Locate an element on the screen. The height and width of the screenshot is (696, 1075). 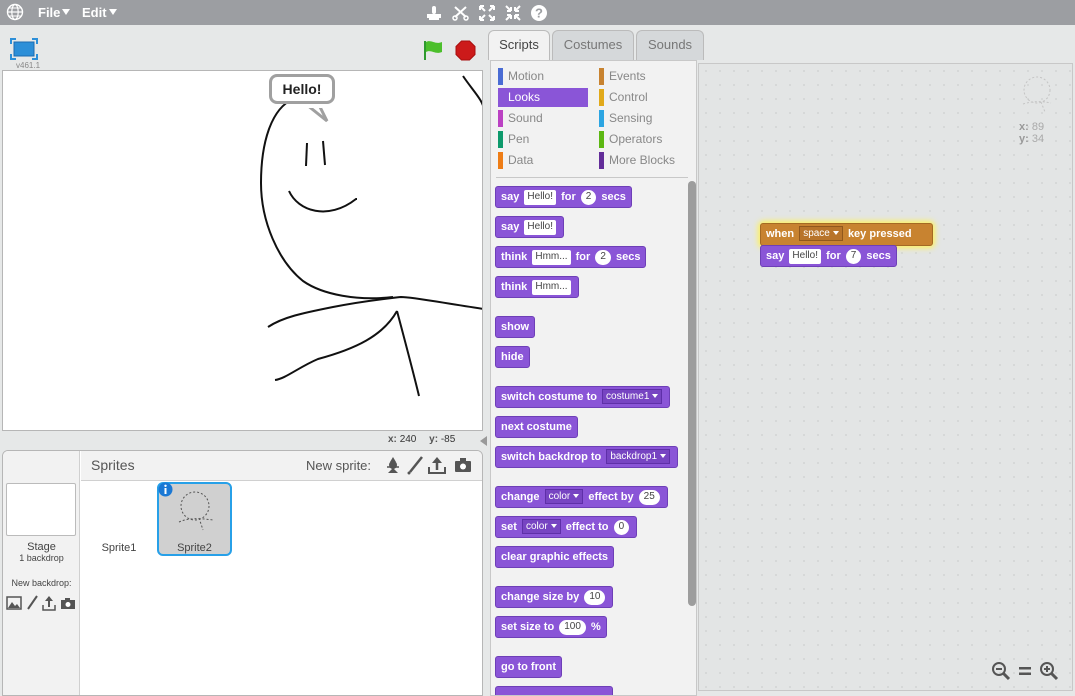
block-next-costume: next costume is located at coordinates (536, 427).